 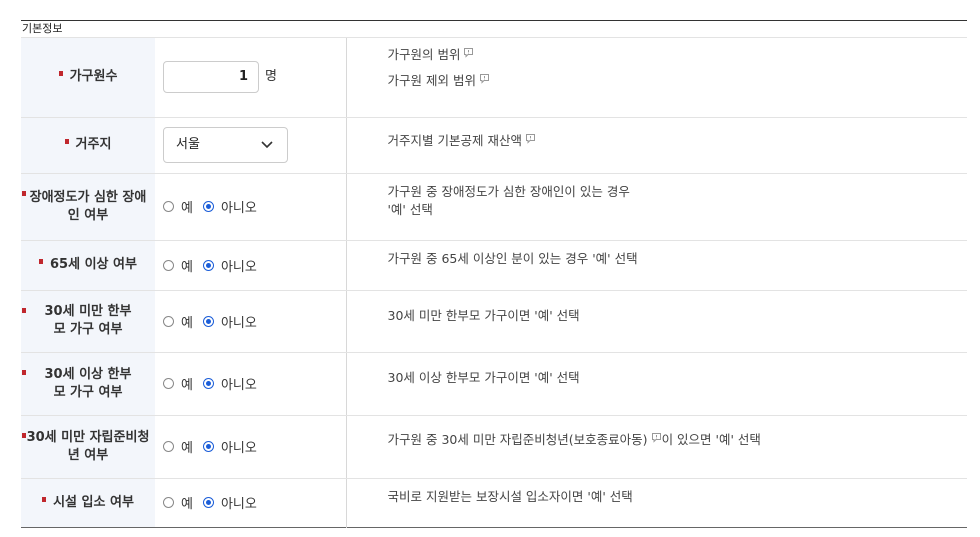 I want to click on label-age65: 65세 이상 여부, so click(x=88, y=265).